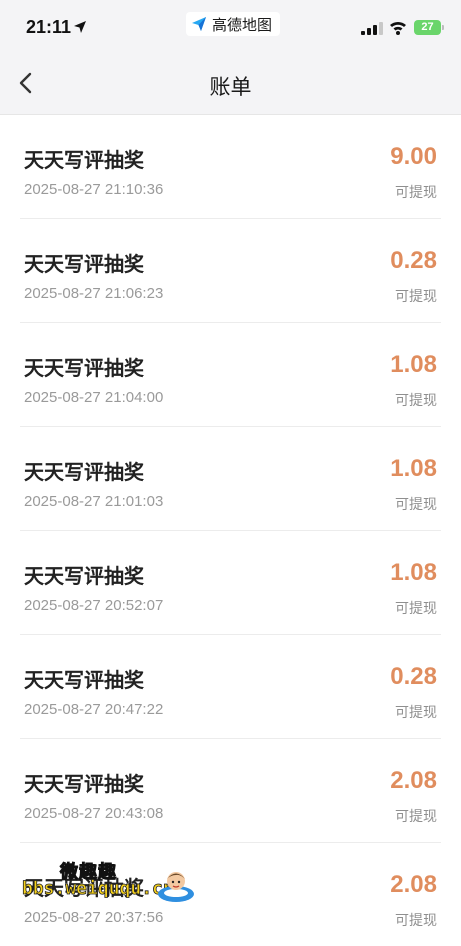  What do you see at coordinates (94, 293) in the screenshot?
I see `bill-time: 2025-08-27 21:06:23` at bounding box center [94, 293].